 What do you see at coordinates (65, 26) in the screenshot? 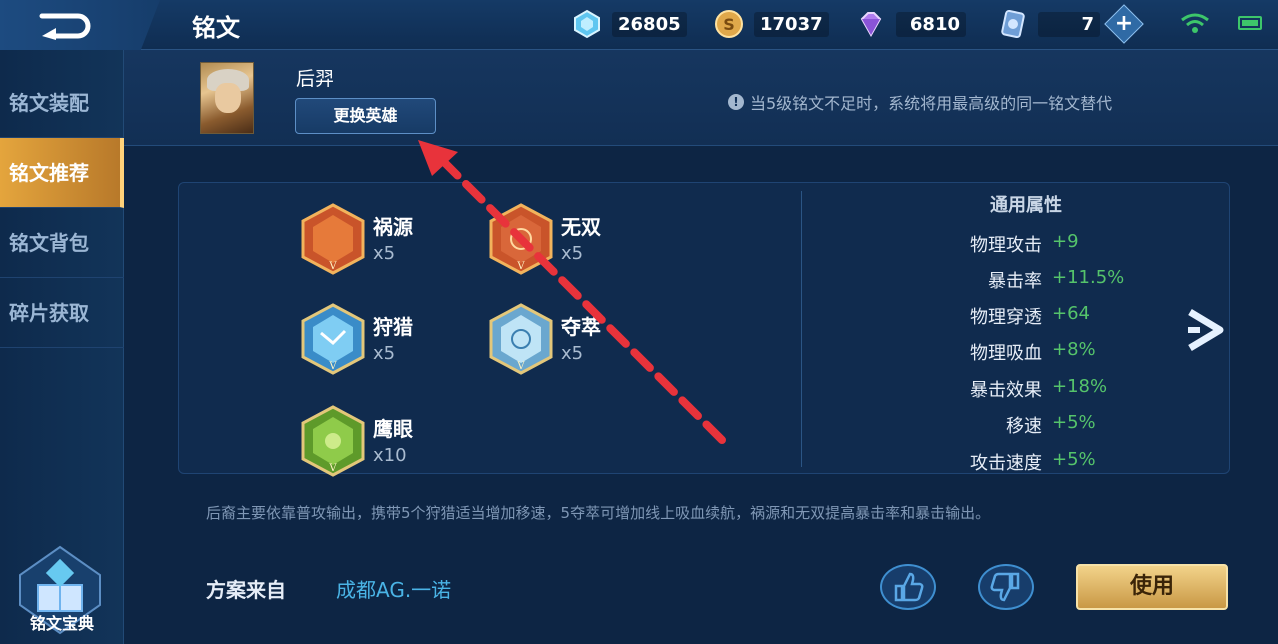
I see `back-arrow-icon` at bounding box center [65, 26].